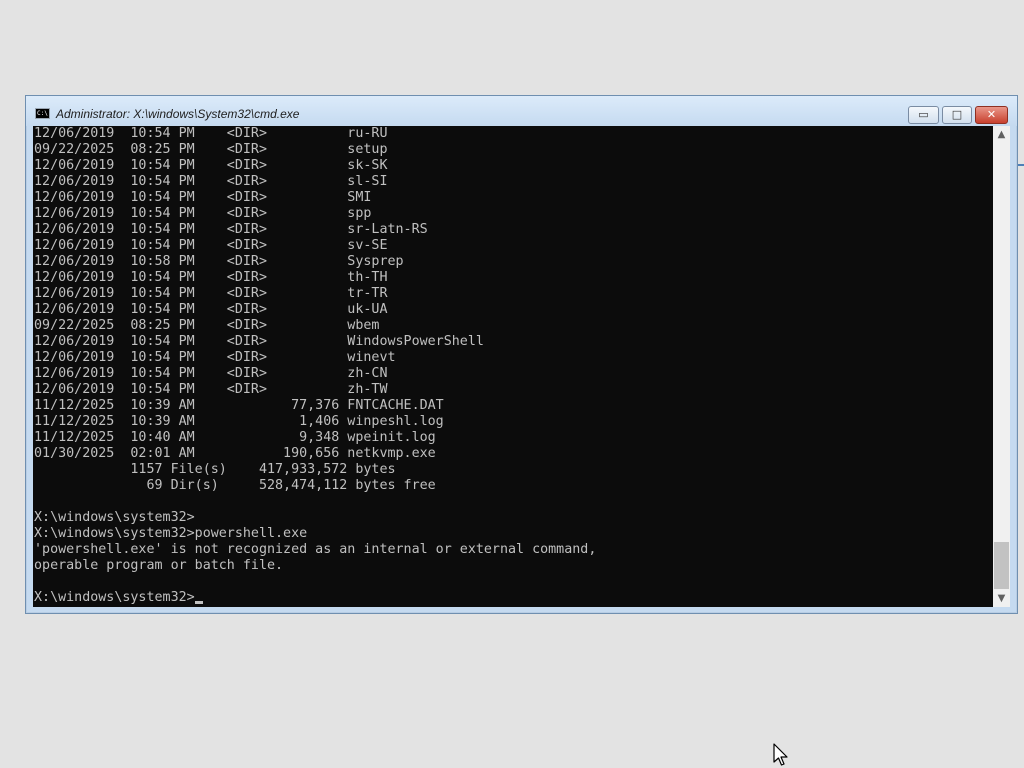 This screenshot has width=1024, height=768. I want to click on console-line: 11/12/2025 10:39 AM 1,406 winpeshl.log, so click(239, 421).